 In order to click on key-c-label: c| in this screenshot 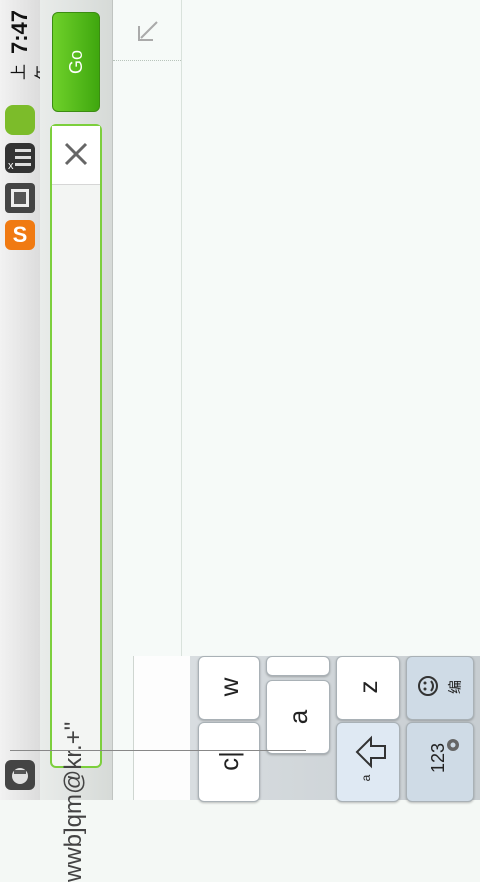, I will do `click(229, 761)`.